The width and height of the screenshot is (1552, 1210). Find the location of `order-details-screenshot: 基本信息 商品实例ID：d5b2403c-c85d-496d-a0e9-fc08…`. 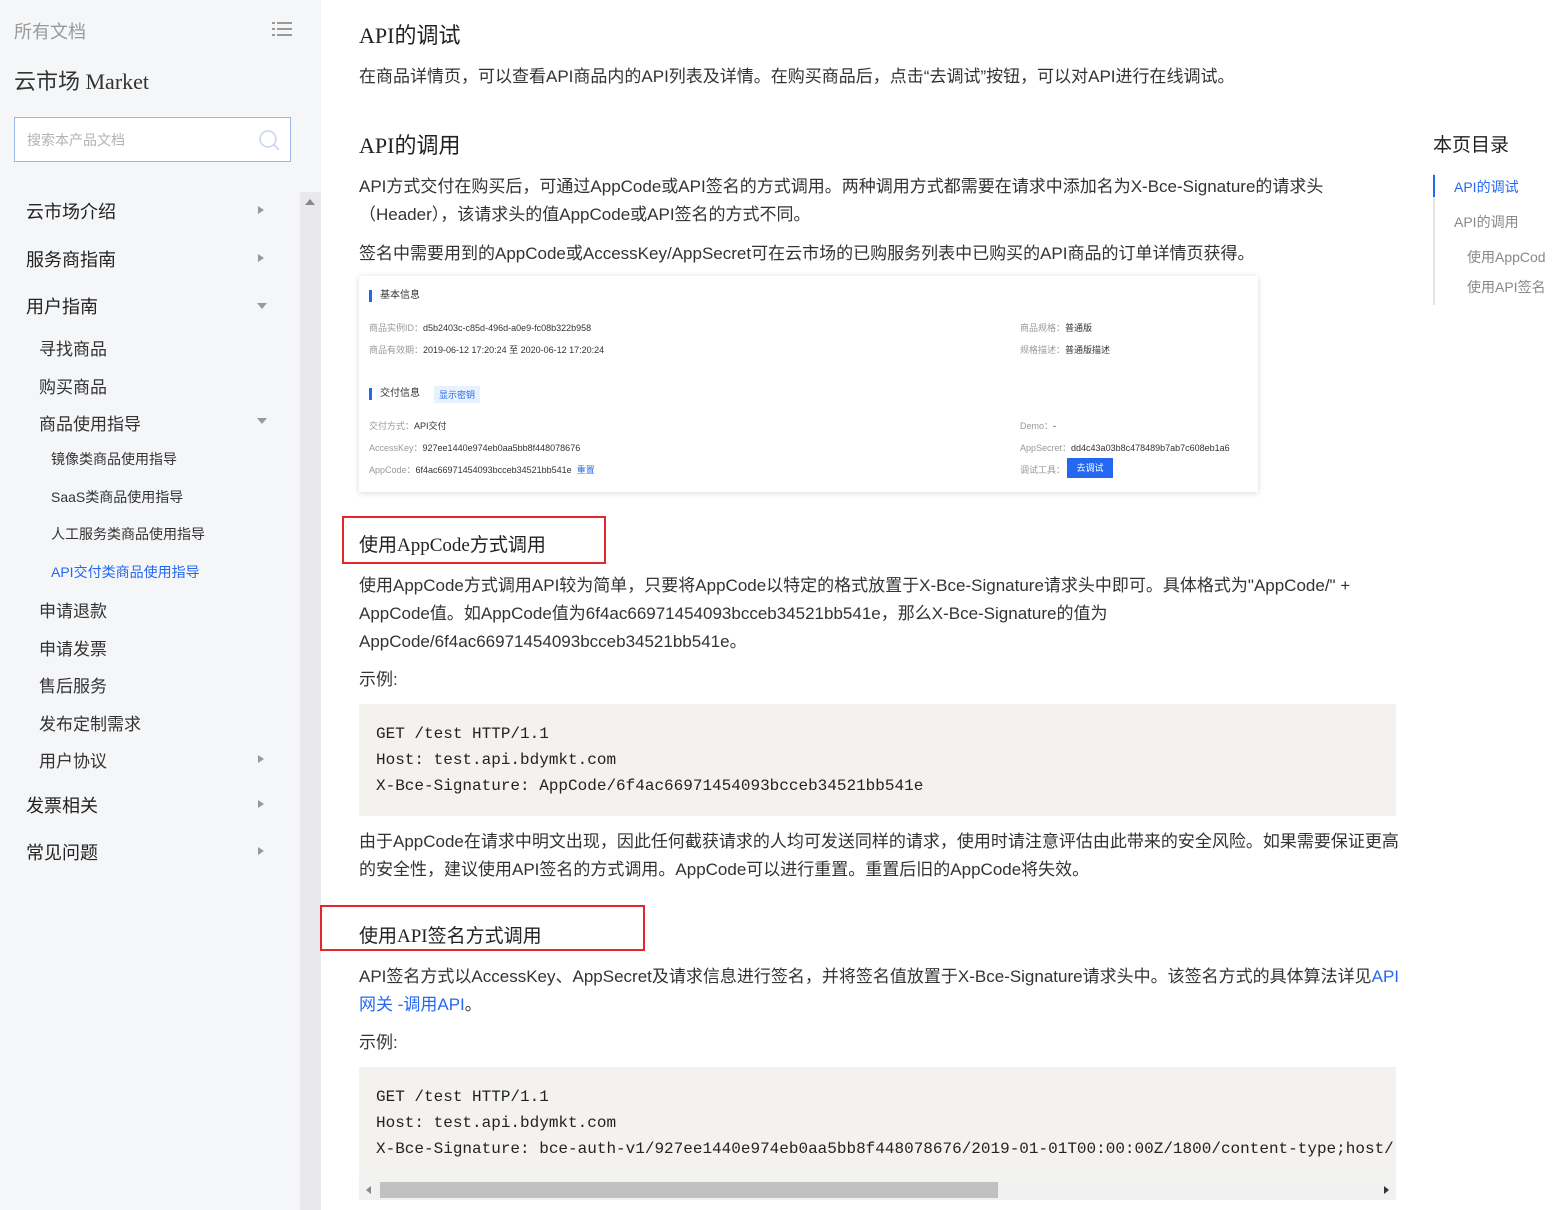

order-details-screenshot: 基本信息 商品实例ID：d5b2403c-c85d-496d-a0e9-fc08… is located at coordinates (808, 384).